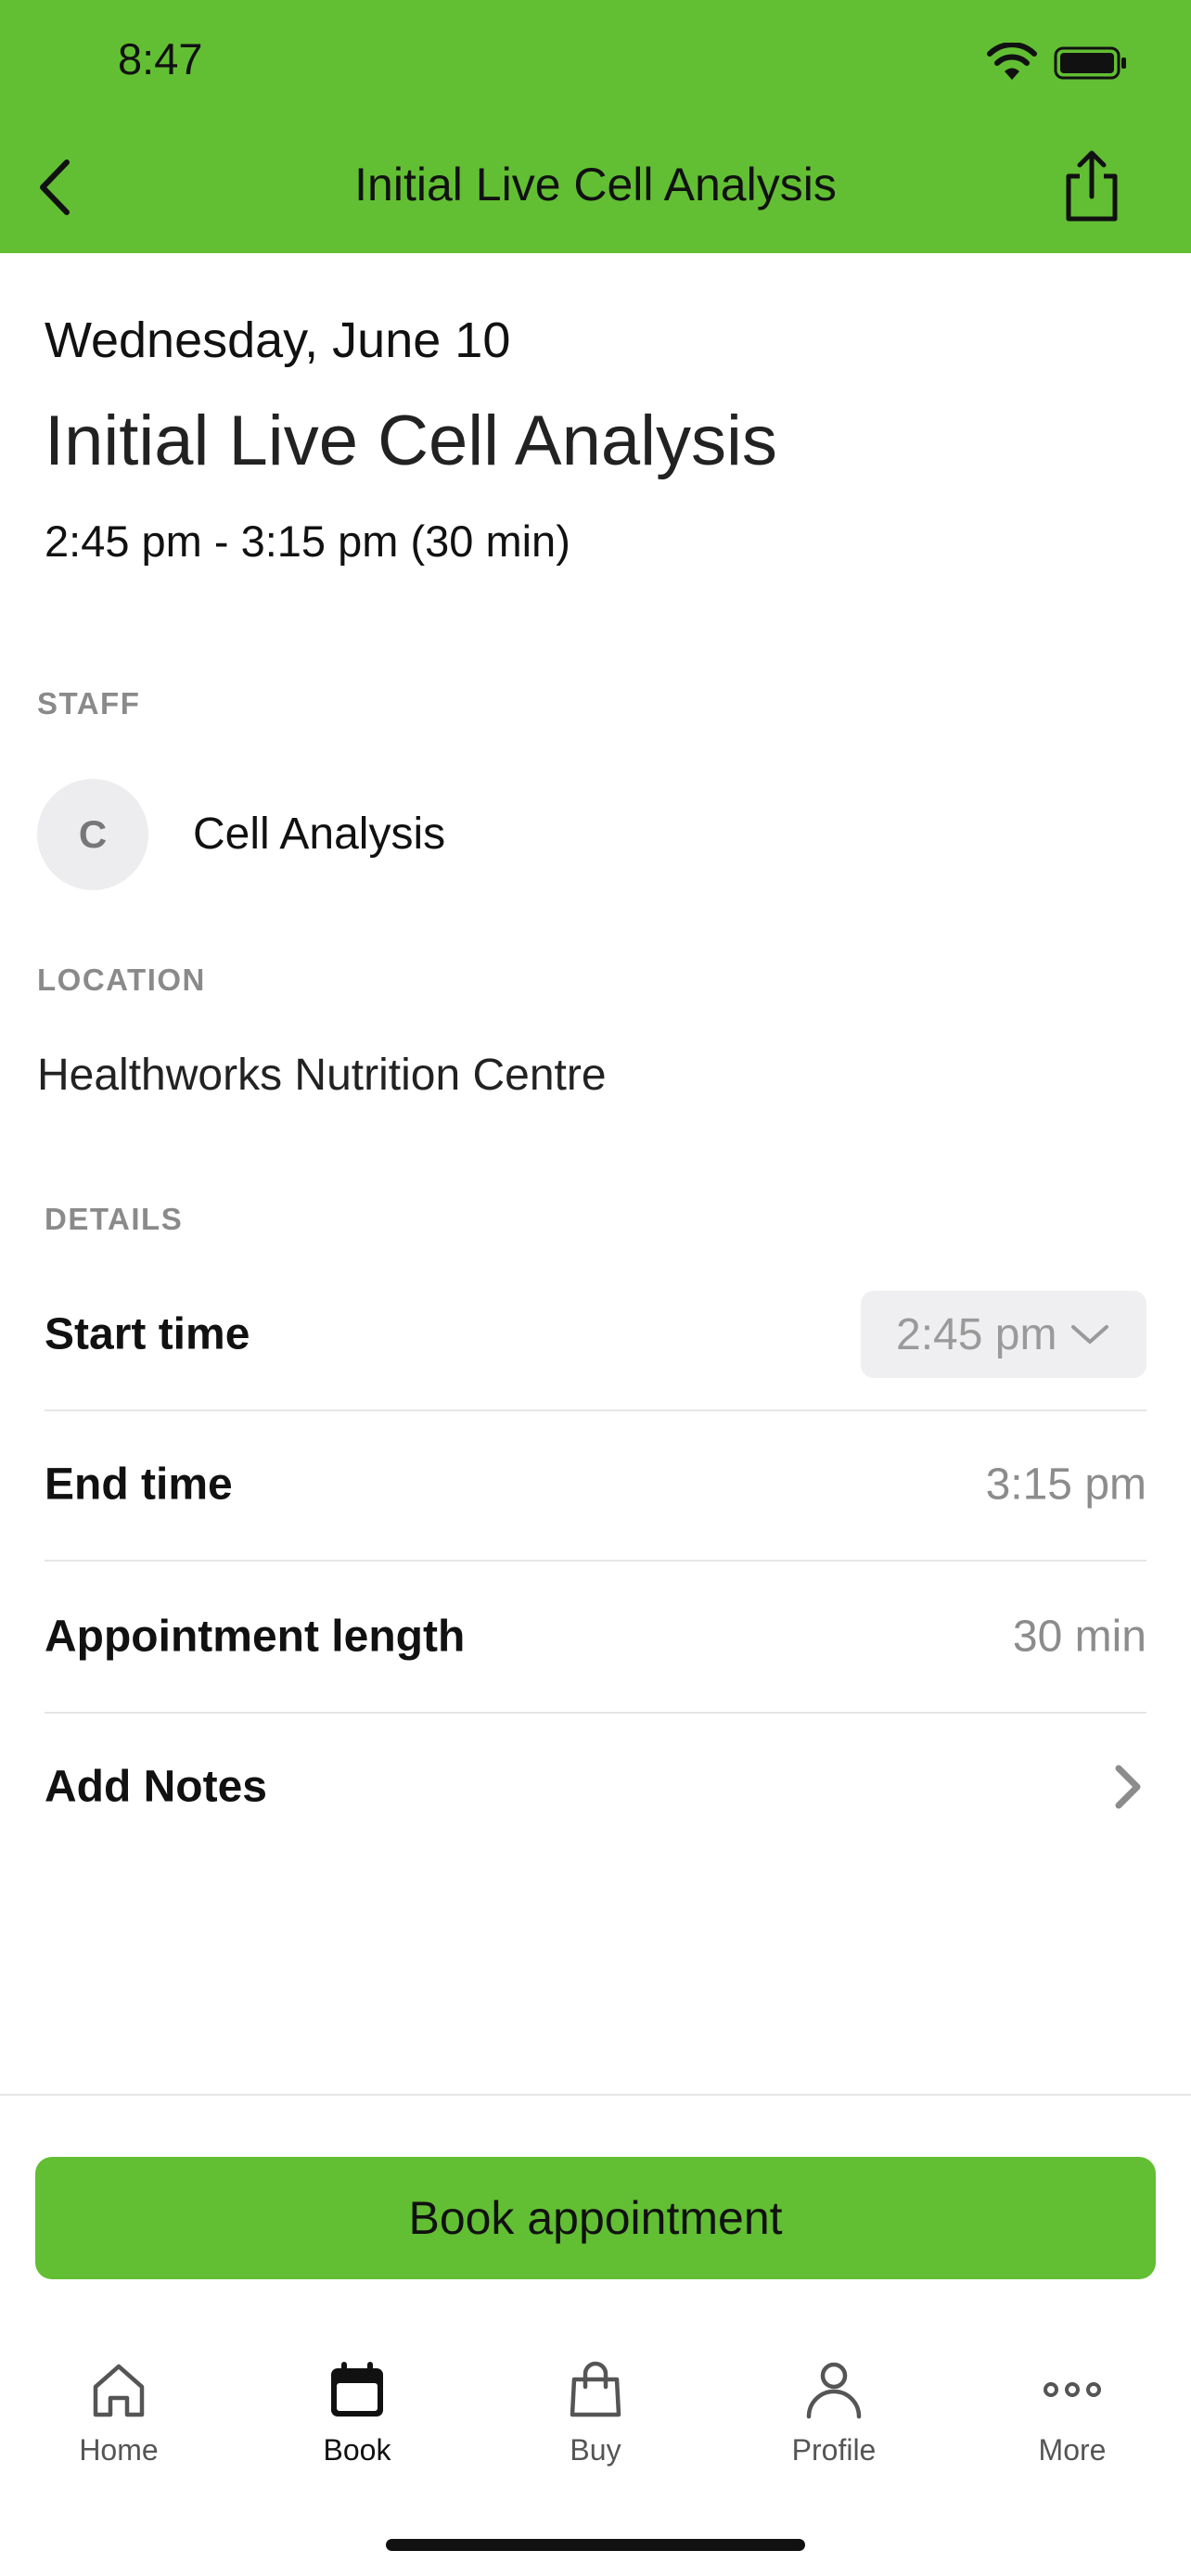 This screenshot has height=2576, width=1191. Describe the element at coordinates (595, 1787) in the screenshot. I see `add-notes-row: Add Notes` at that location.